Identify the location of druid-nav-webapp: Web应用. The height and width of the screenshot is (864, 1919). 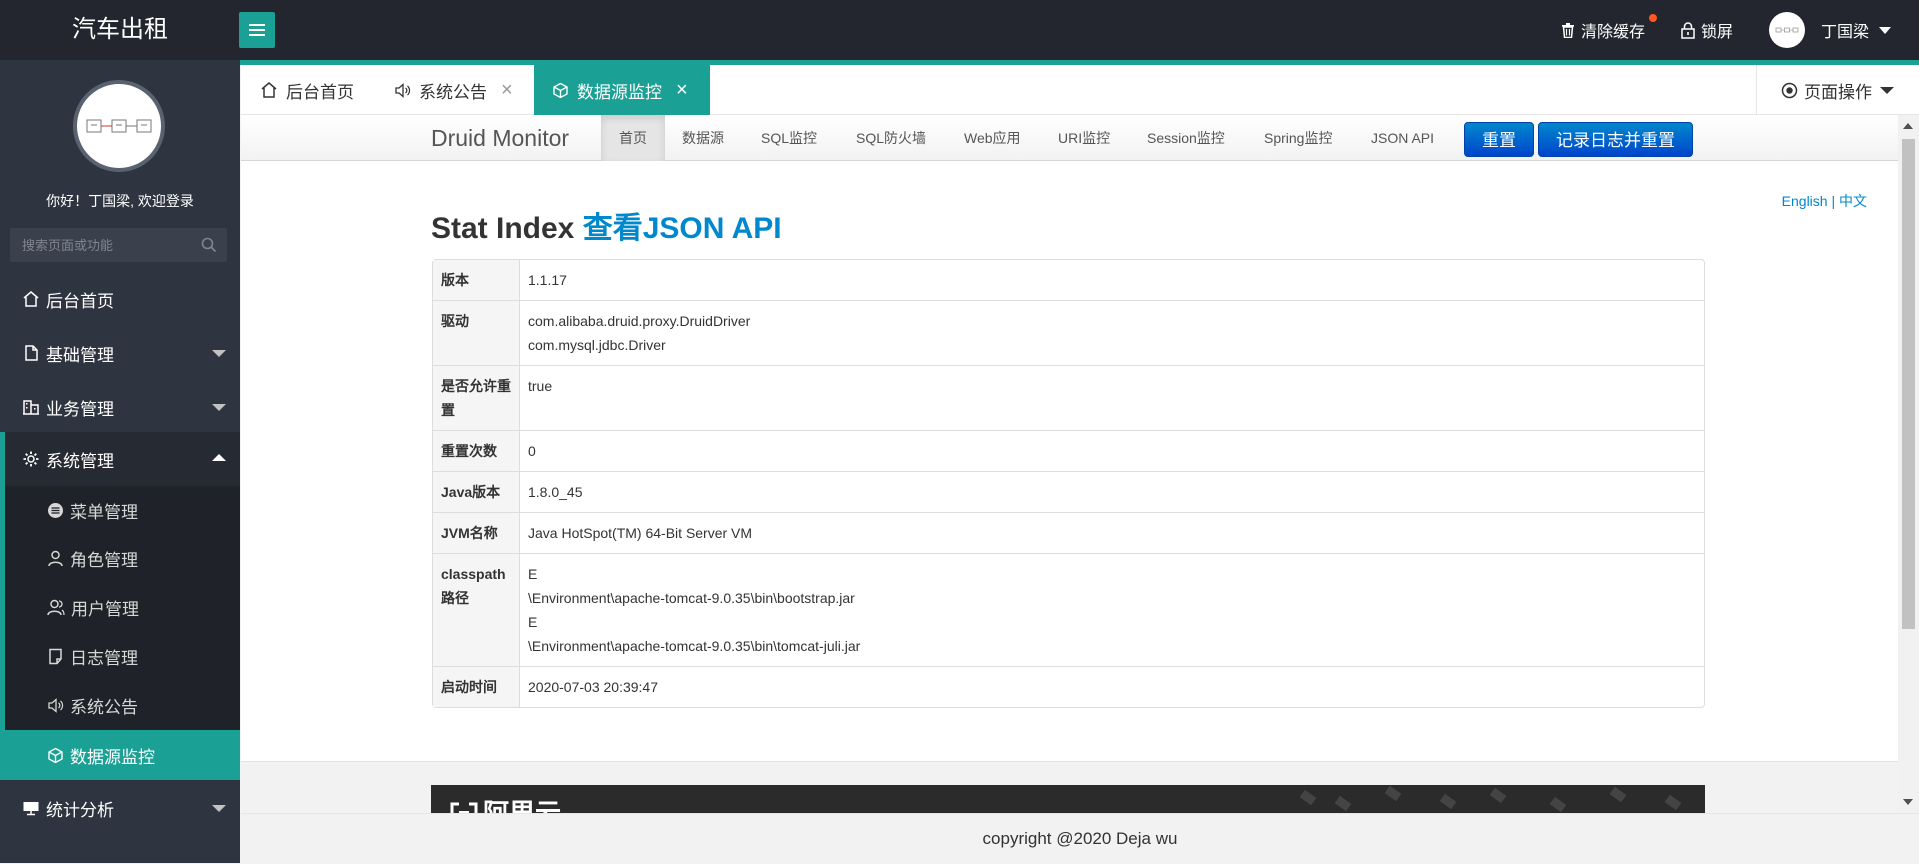
(992, 138).